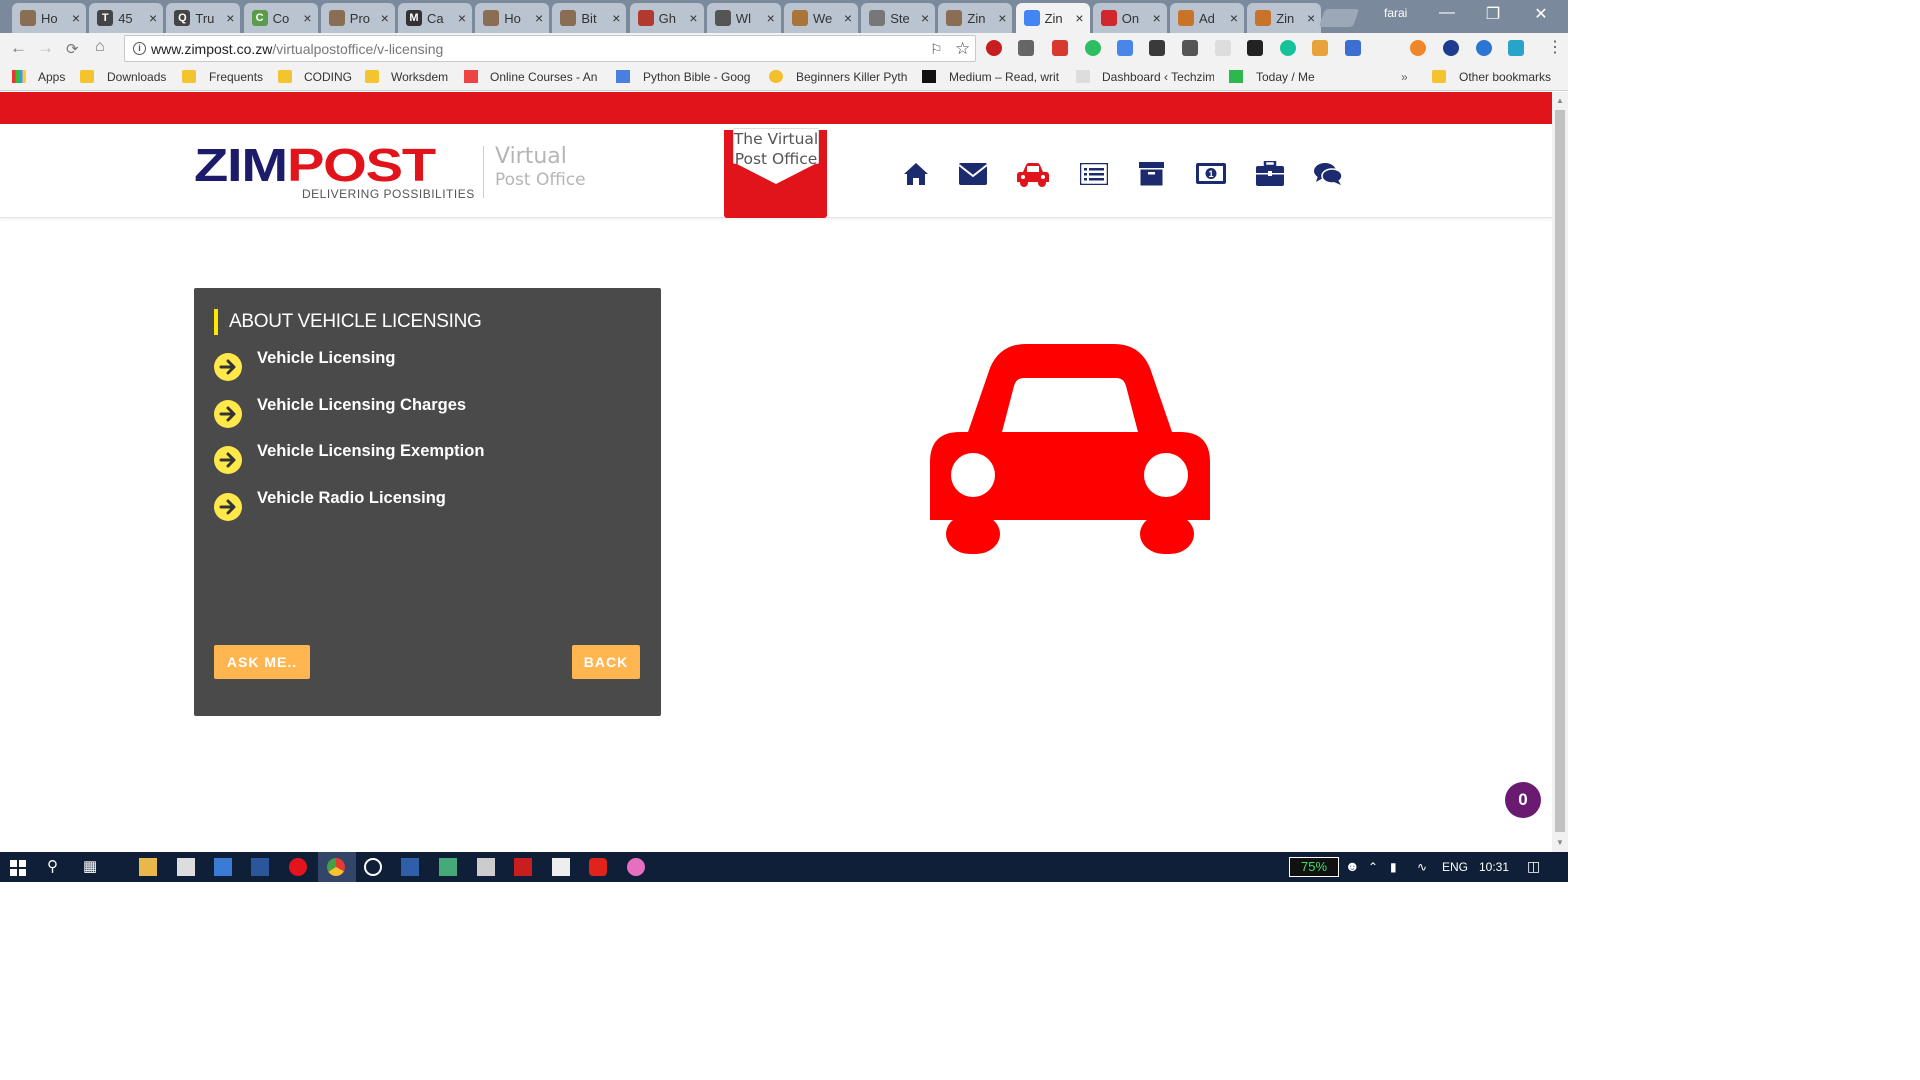 This screenshot has height=1080, width=1920. I want to click on browser-tab: Pro ×, so click(357, 18).